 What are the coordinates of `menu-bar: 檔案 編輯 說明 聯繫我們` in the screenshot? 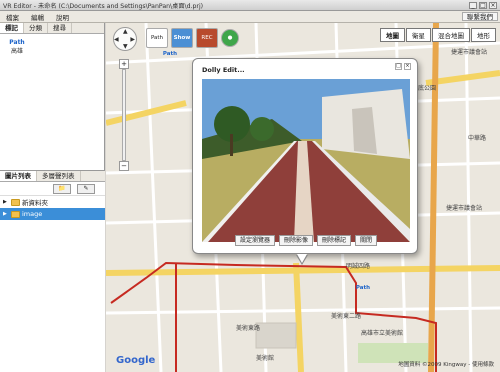 It's located at (250, 17).